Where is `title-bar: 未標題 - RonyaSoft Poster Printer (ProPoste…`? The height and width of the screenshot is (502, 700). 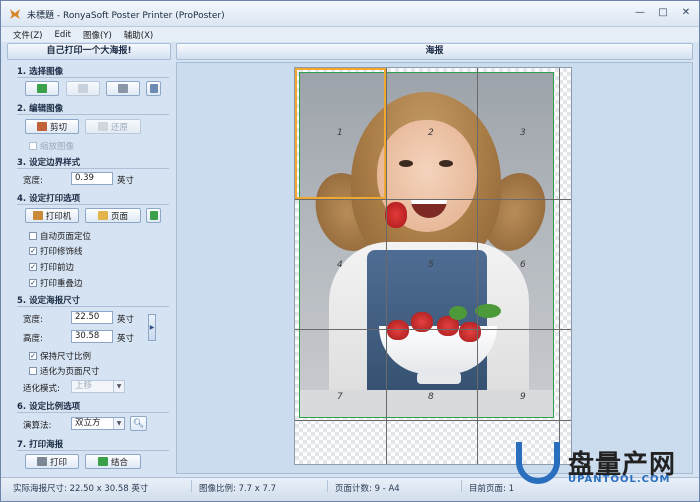
title-bar: 未標題 - RonyaSoft Poster Printer (ProPoste… is located at coordinates (350, 14).